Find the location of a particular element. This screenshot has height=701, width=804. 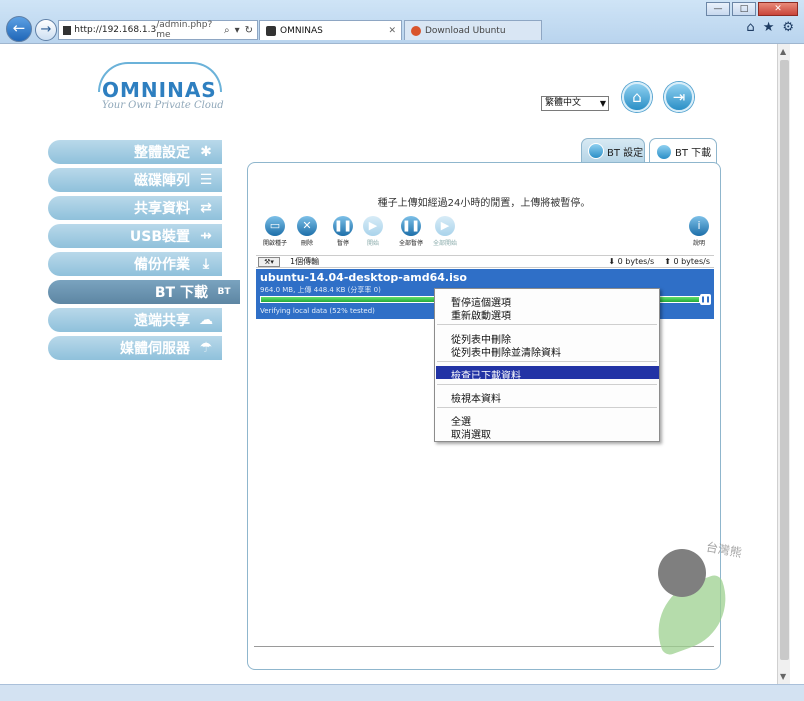

start-all-button: ▶ 全部開始 is located at coordinates (445, 231).